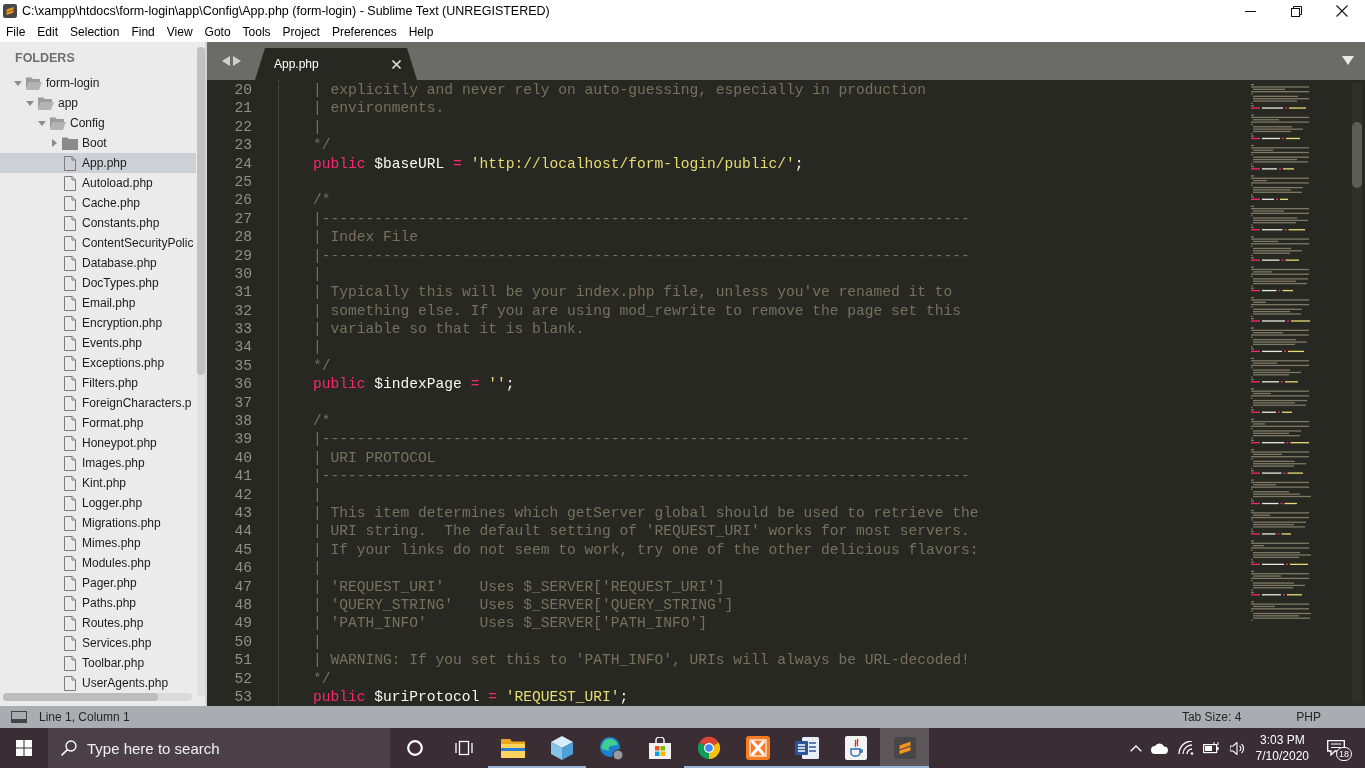  What do you see at coordinates (1159, 748) in the screenshot?
I see `cloud-icon` at bounding box center [1159, 748].